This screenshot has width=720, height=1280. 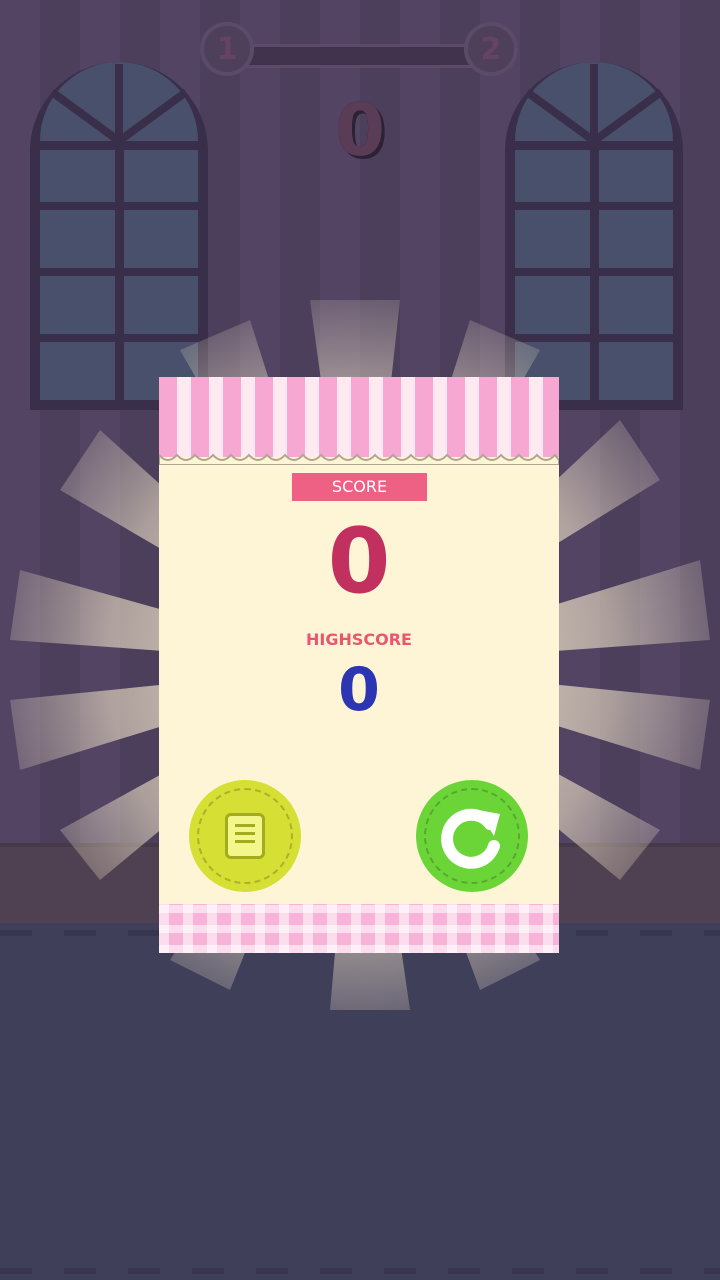 I want to click on highscore-label: HIGHSCORE, so click(x=359, y=639).